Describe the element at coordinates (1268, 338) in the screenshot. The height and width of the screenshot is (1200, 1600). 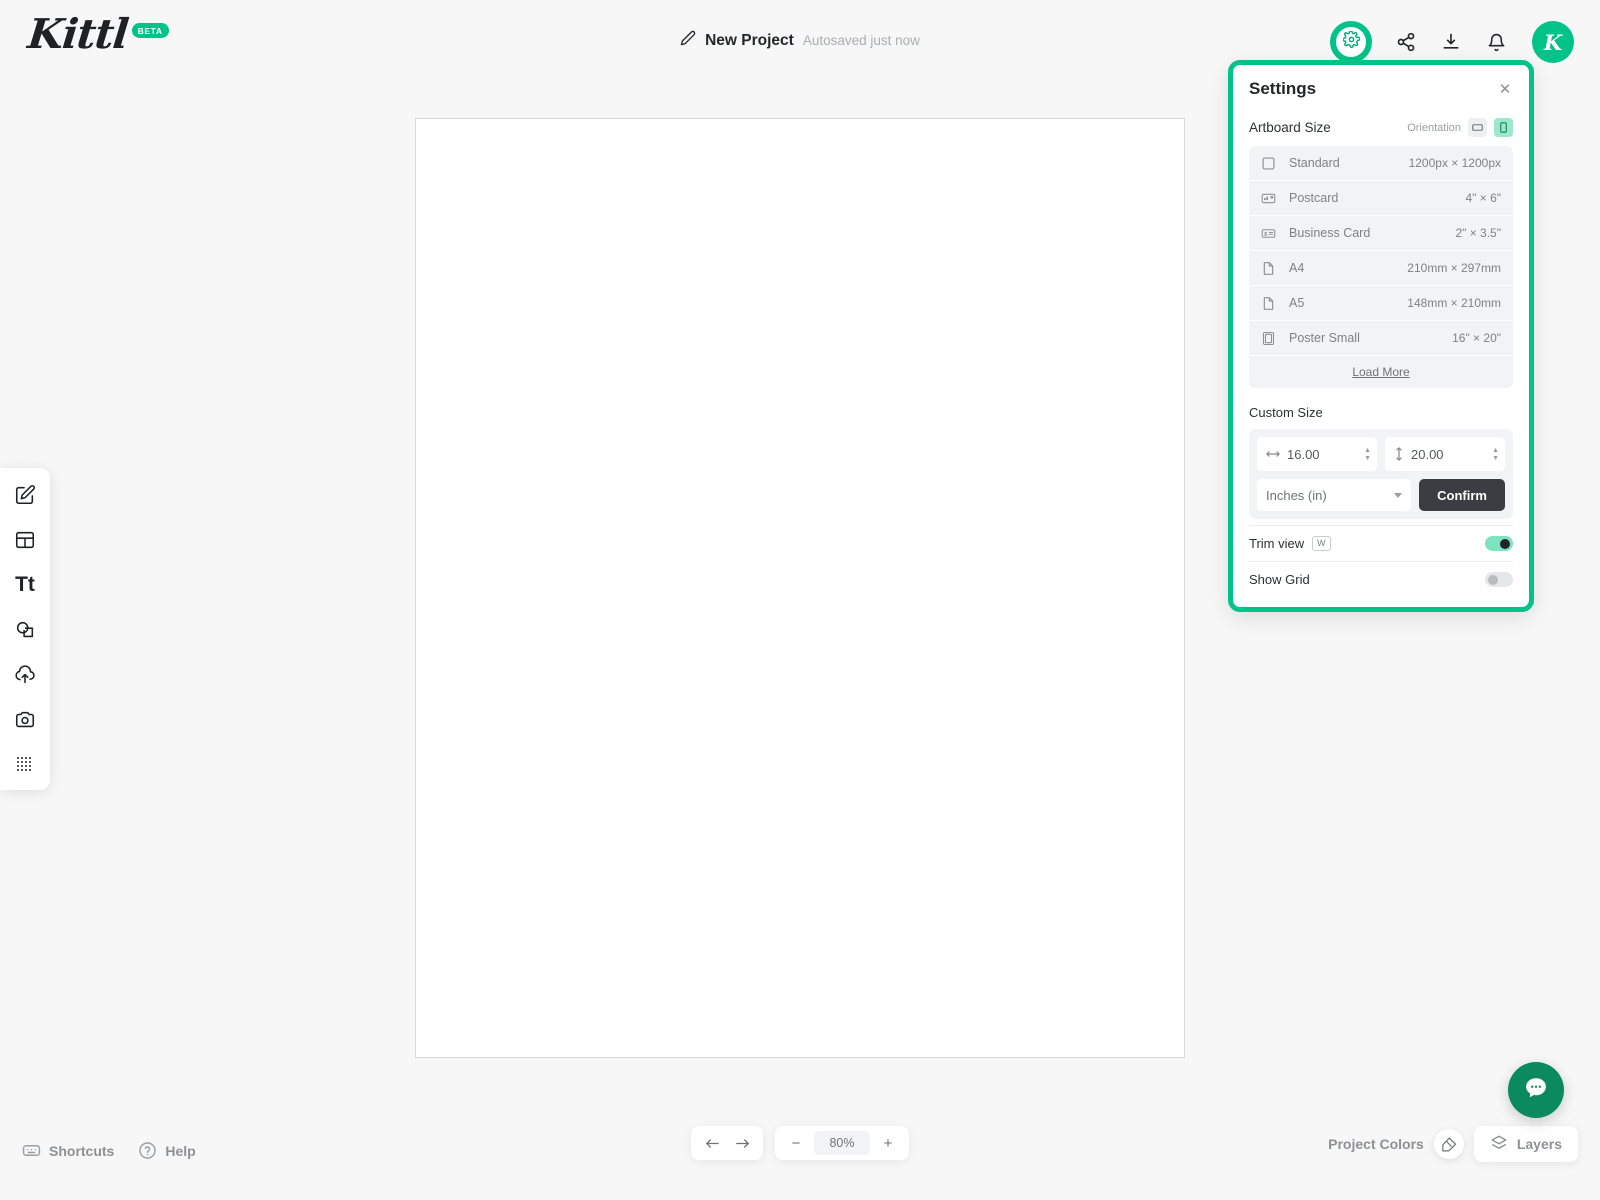
I see `poster-icon` at that location.